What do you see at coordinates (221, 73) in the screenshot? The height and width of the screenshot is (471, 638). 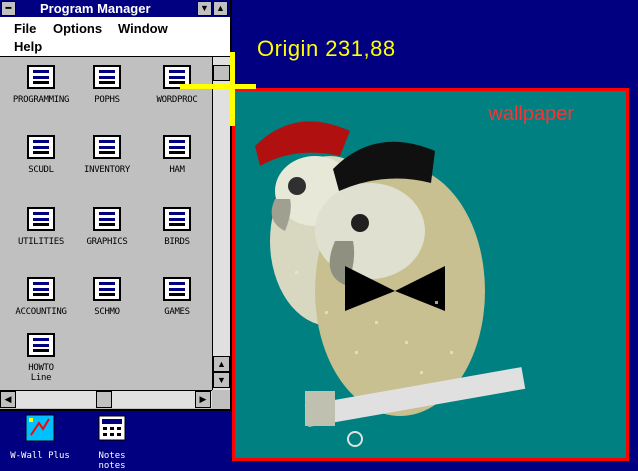 I see `vertical-scroll-thumb` at bounding box center [221, 73].